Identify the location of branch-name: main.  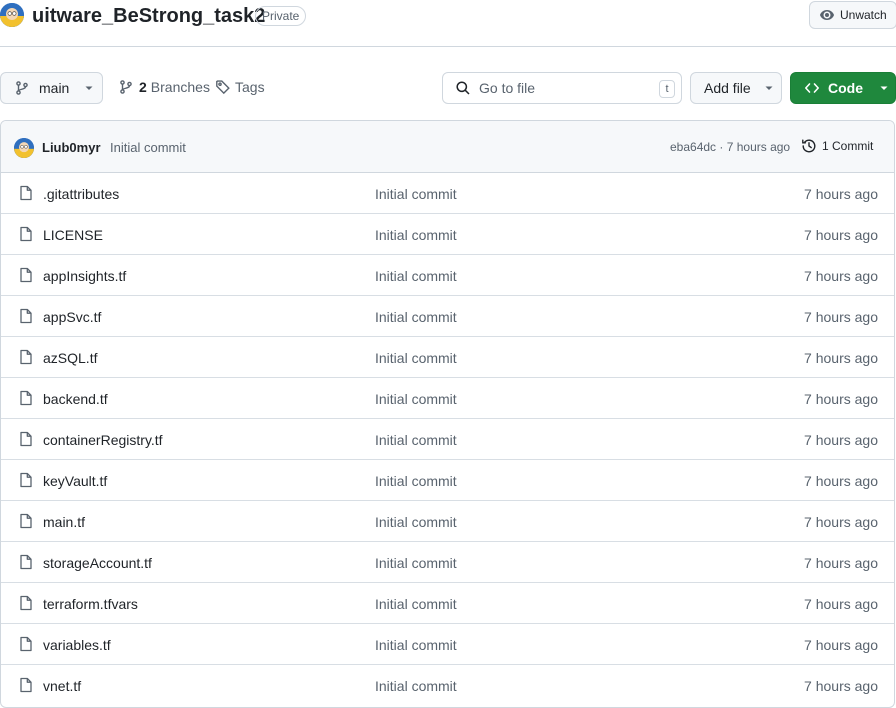
(54, 88).